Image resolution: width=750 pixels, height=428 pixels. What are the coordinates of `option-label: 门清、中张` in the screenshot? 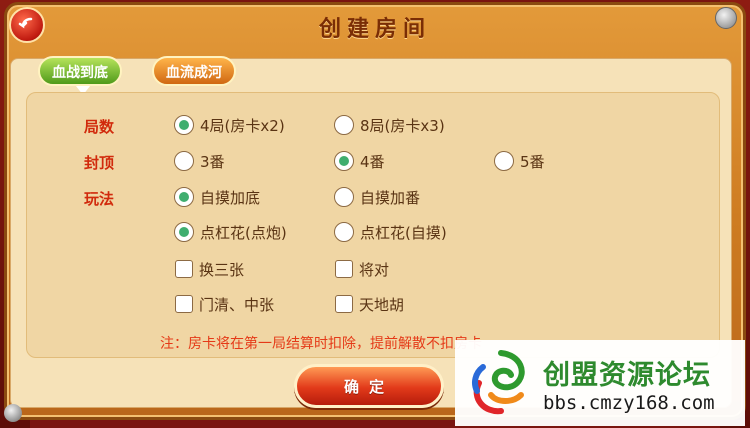 It's located at (237, 304).